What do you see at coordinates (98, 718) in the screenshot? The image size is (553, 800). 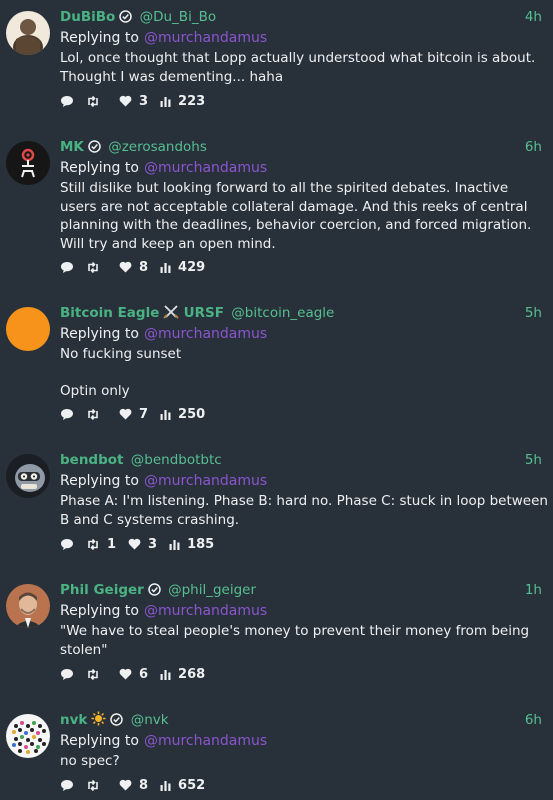 I see `sun-icon` at bounding box center [98, 718].